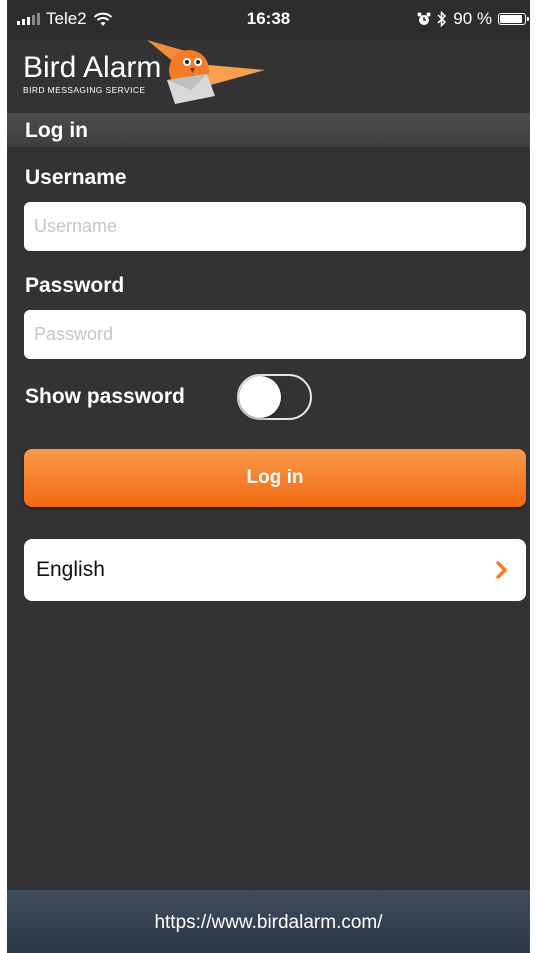  Describe the element at coordinates (275, 334) in the screenshot. I see `password-input` at that location.